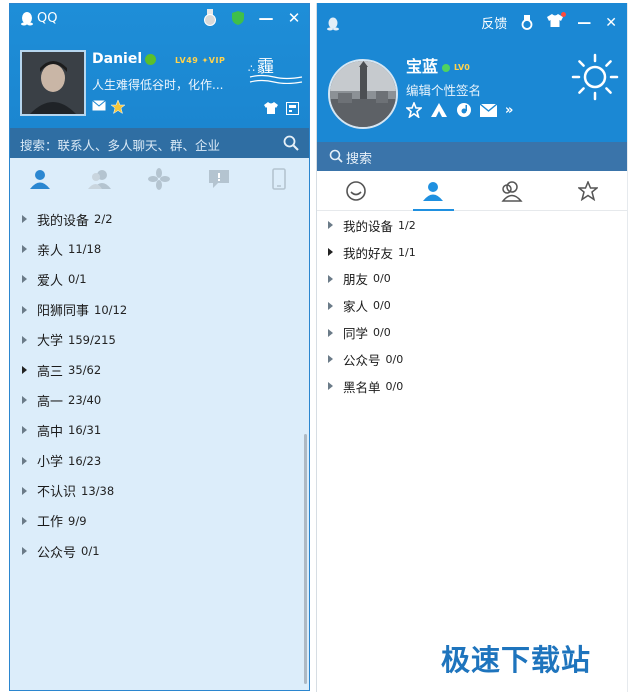 Image resolution: width=640 pixels, height=692 pixels. I want to click on search-bar: 搜索：联系人、多人聊天、群、企业, so click(159, 143).